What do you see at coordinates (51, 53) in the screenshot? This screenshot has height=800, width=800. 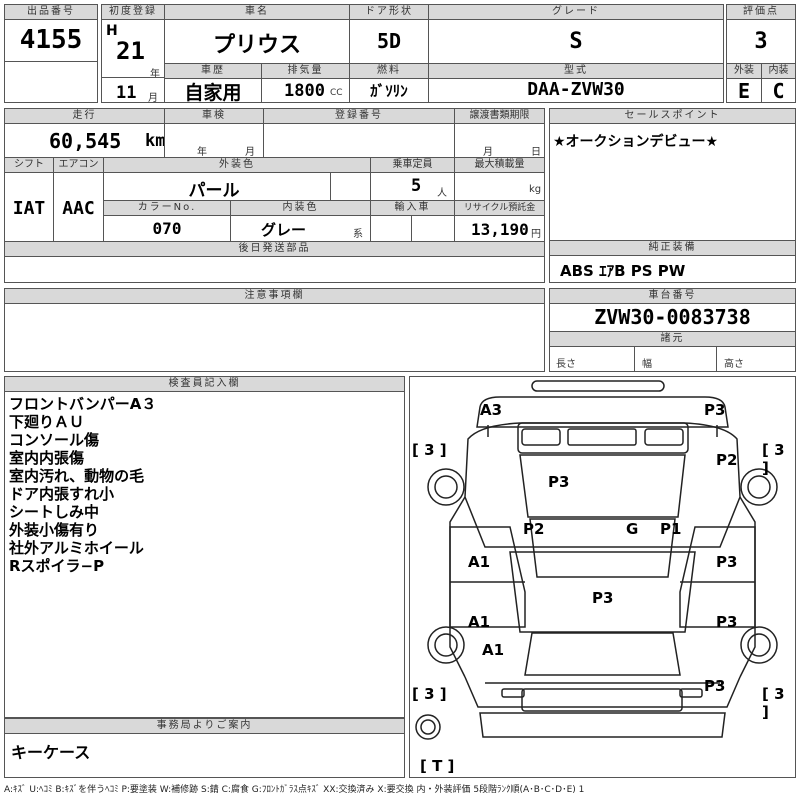 I see `lot-number-cell: 出品番号 4155` at bounding box center [51, 53].